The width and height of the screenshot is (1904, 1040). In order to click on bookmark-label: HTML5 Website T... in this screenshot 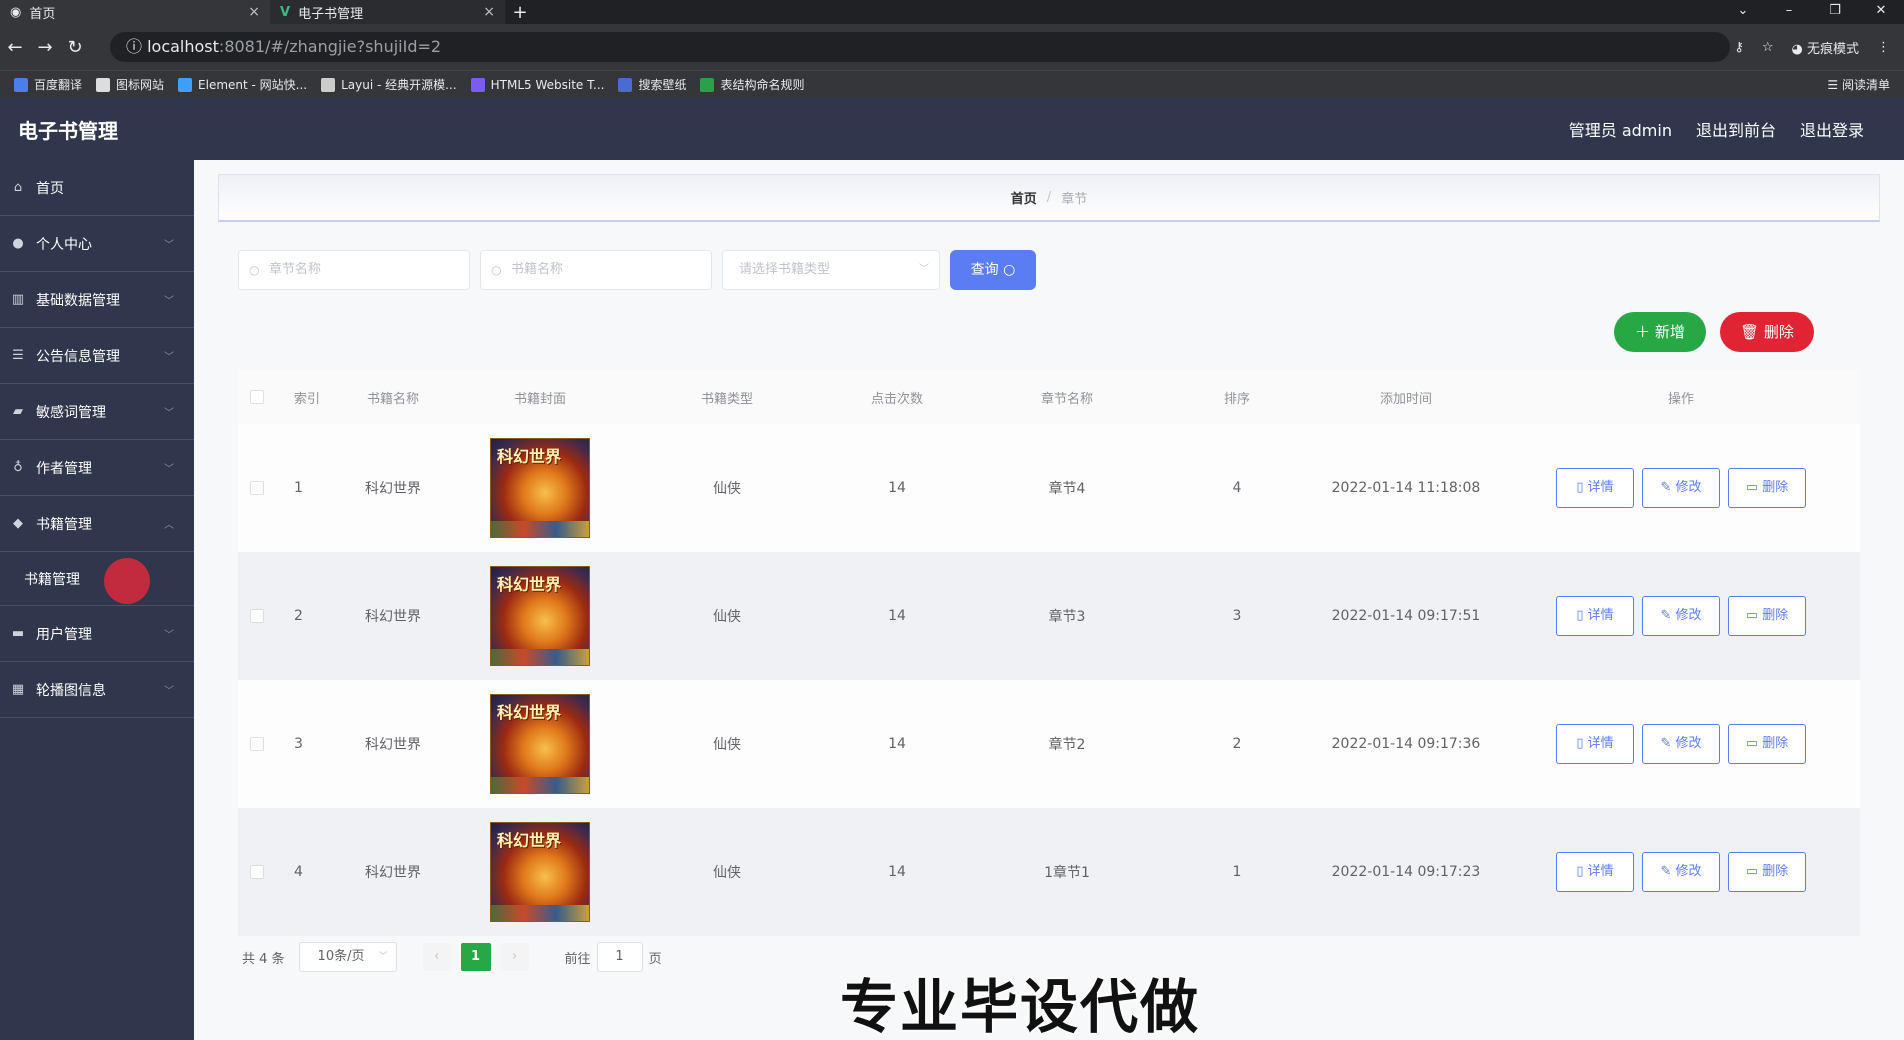, I will do `click(547, 84)`.